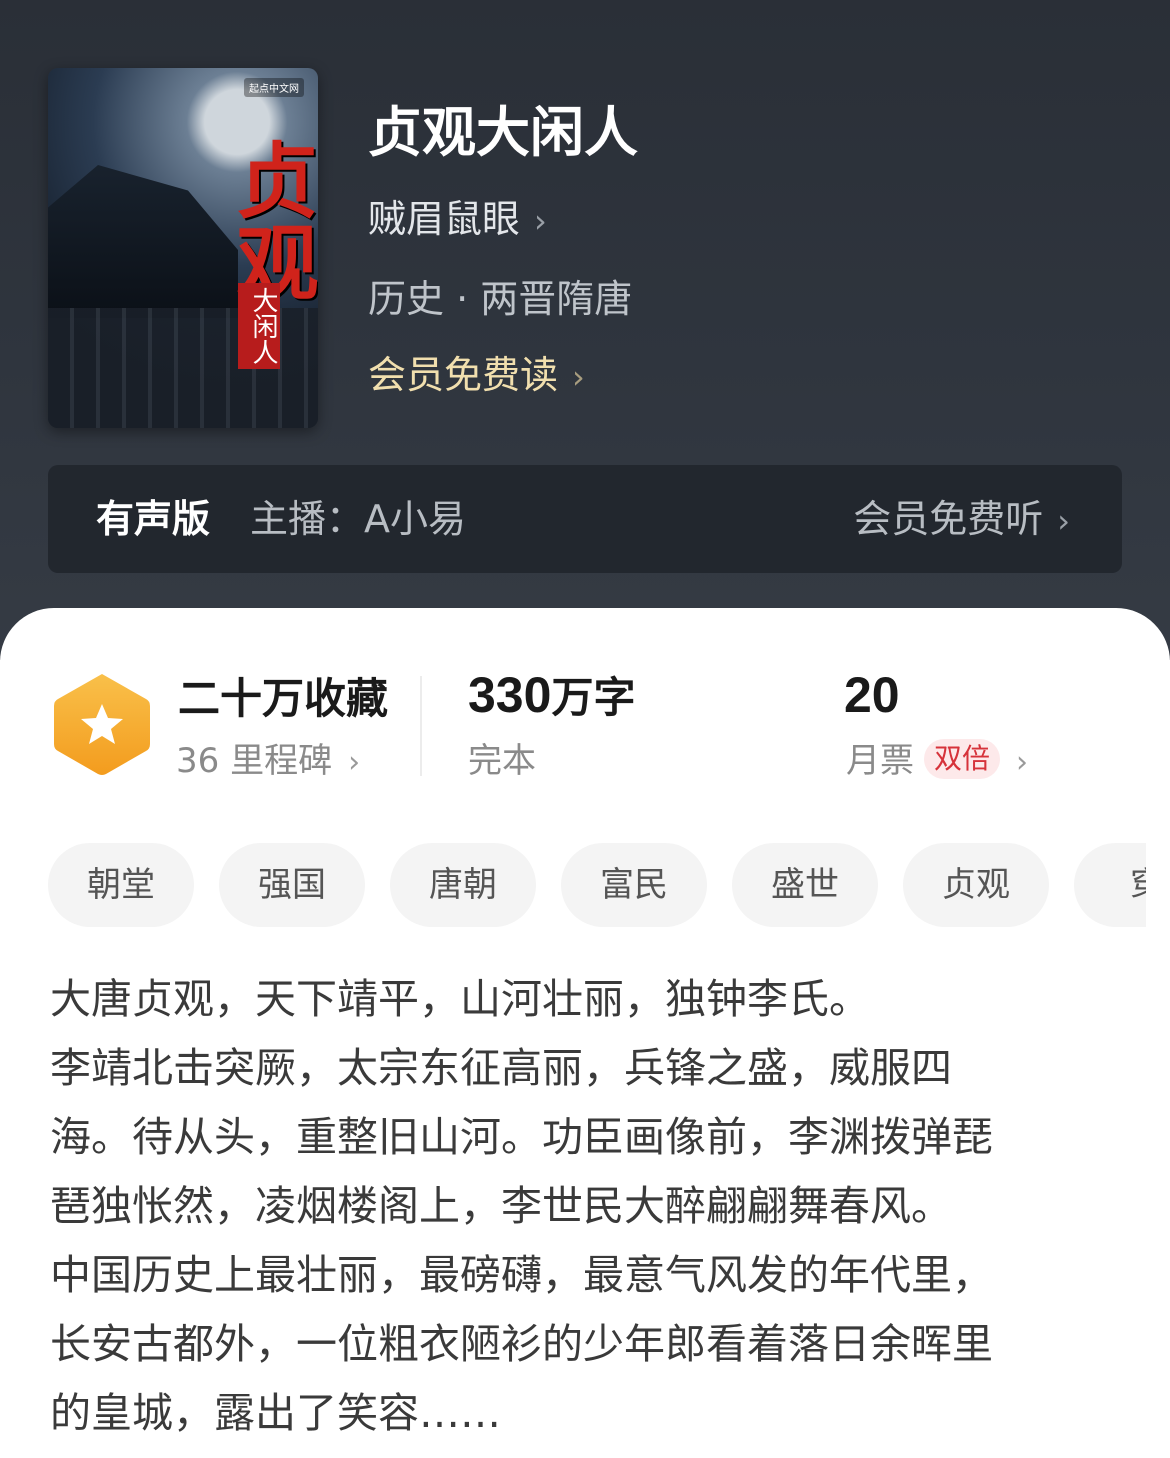  Describe the element at coordinates (634, 885) in the screenshot. I see `tag-chip: 富民` at that location.